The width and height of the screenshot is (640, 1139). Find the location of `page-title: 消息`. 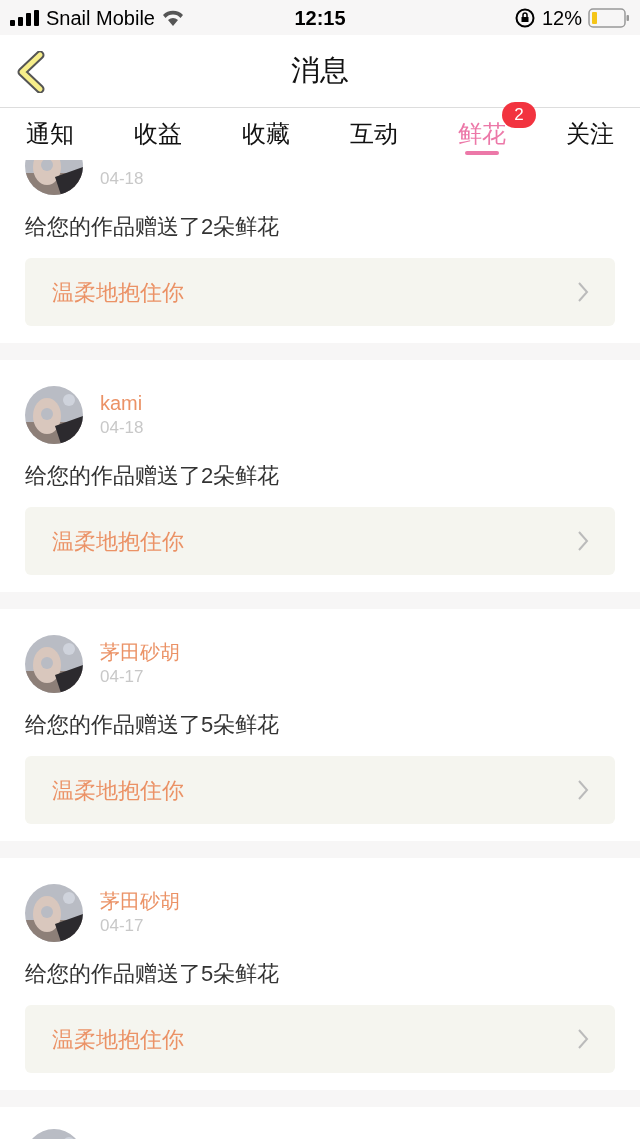

page-title: 消息 is located at coordinates (320, 70).